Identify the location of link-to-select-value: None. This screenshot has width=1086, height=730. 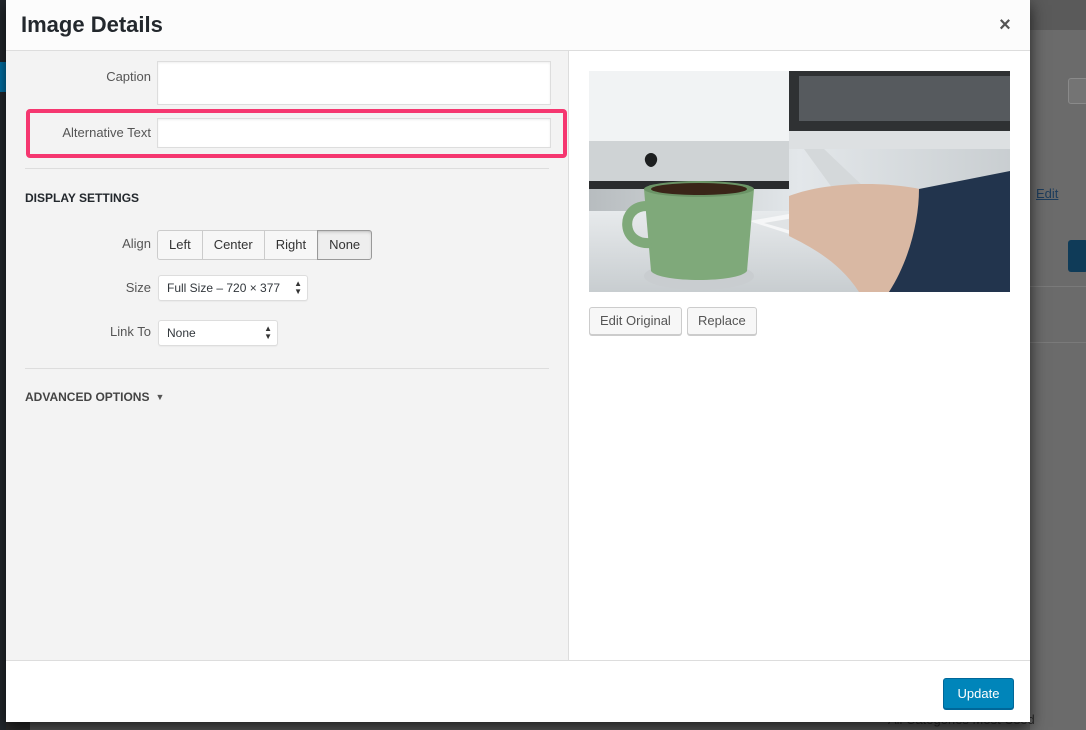
(181, 333).